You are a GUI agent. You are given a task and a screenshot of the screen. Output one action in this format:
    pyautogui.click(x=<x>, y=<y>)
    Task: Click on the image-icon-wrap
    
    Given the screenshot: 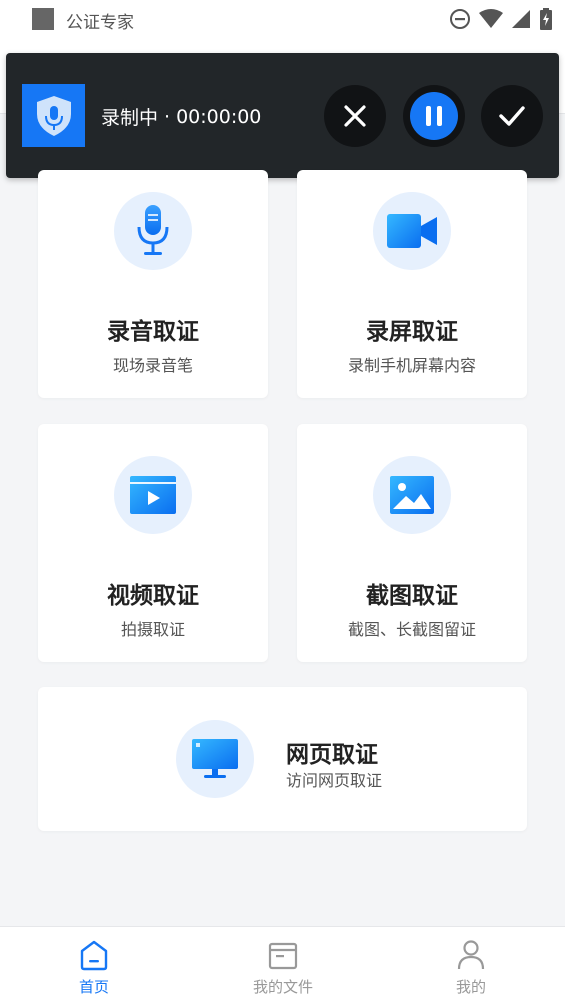 What is the action you would take?
    pyautogui.click(x=412, y=495)
    